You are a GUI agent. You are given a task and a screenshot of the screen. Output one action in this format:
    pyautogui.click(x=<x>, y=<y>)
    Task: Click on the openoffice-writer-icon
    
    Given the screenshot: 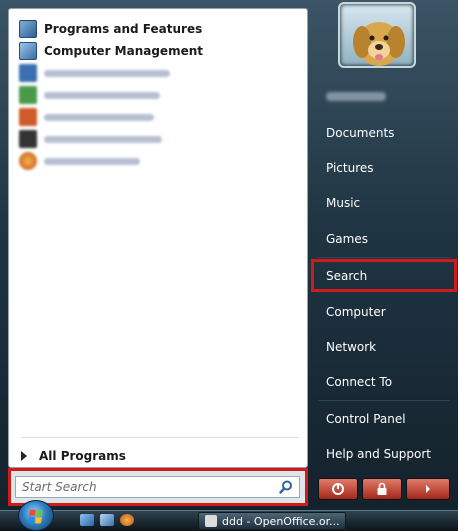 What is the action you would take?
    pyautogui.click(x=28, y=73)
    